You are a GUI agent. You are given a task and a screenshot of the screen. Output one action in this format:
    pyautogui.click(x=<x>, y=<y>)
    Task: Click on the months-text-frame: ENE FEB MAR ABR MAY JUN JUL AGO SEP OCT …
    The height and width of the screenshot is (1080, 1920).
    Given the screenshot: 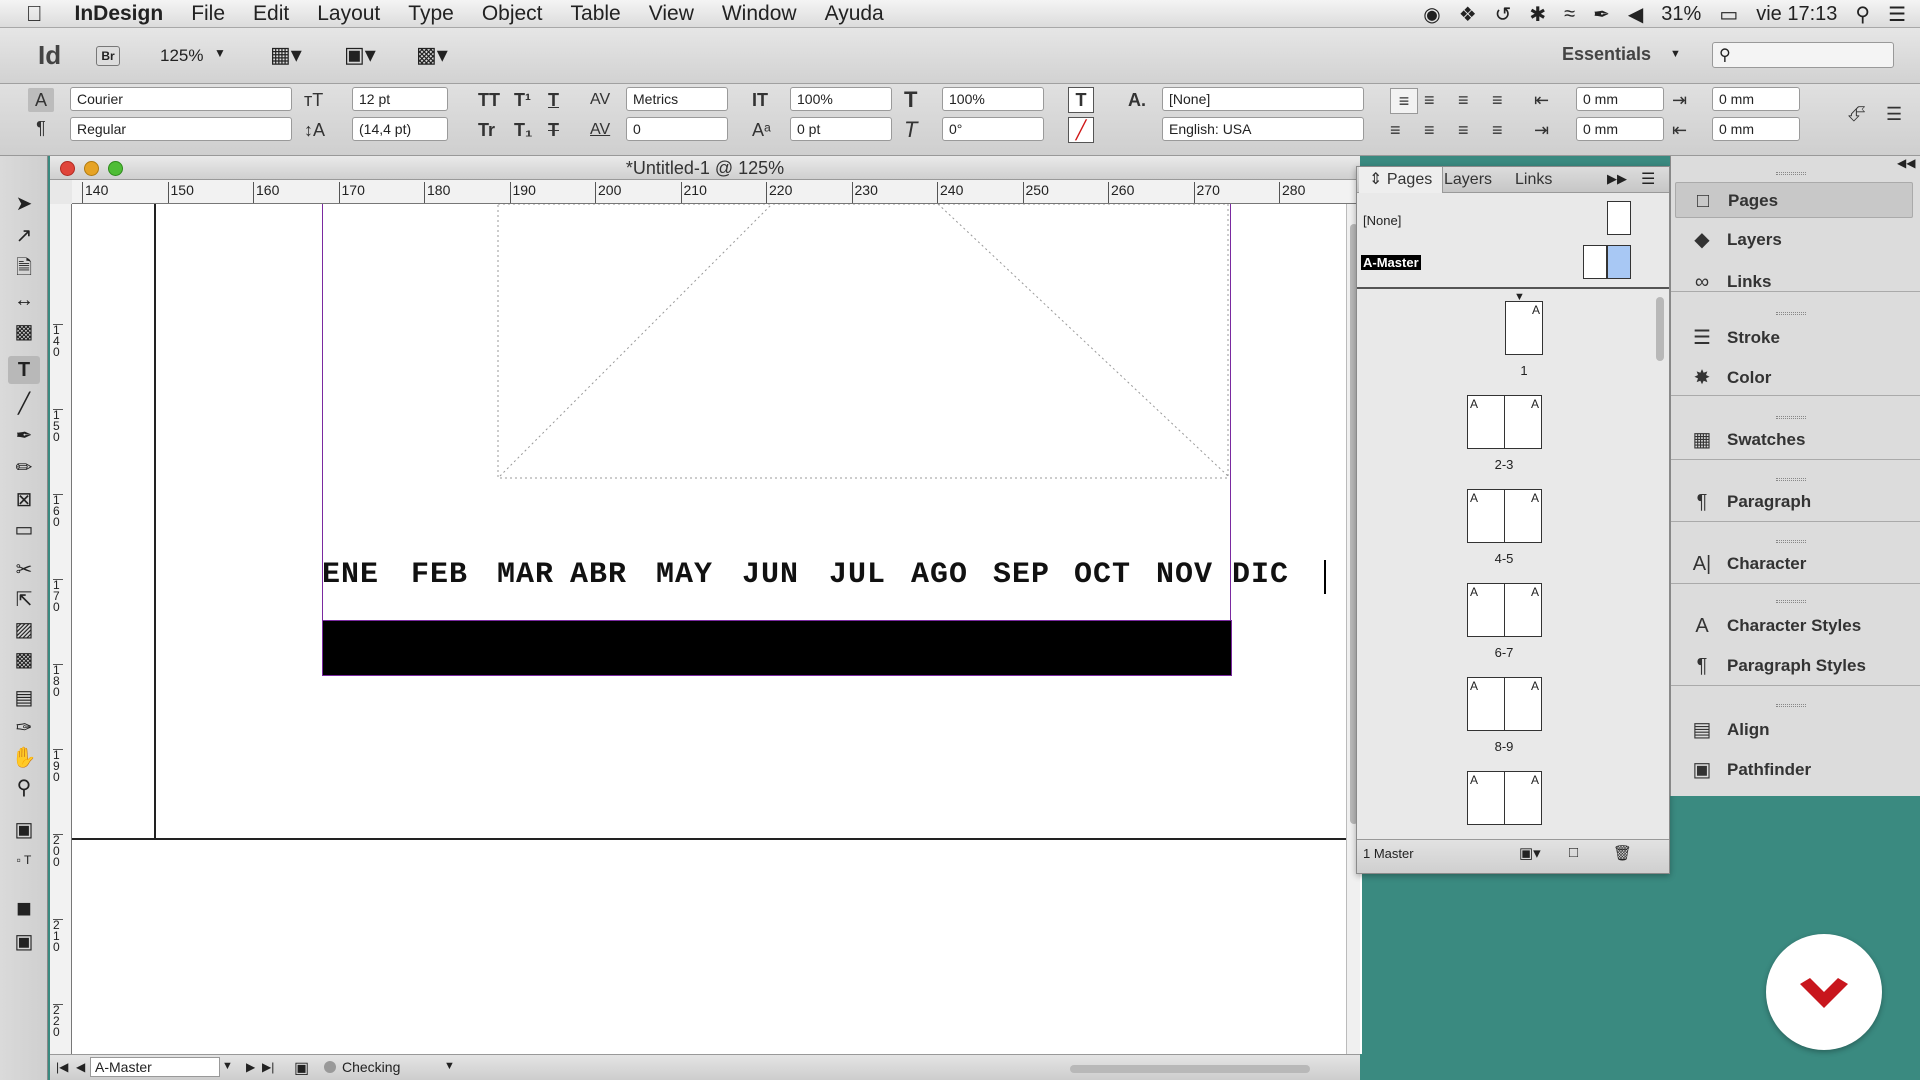 What is the action you would take?
    pyautogui.click(x=824, y=577)
    